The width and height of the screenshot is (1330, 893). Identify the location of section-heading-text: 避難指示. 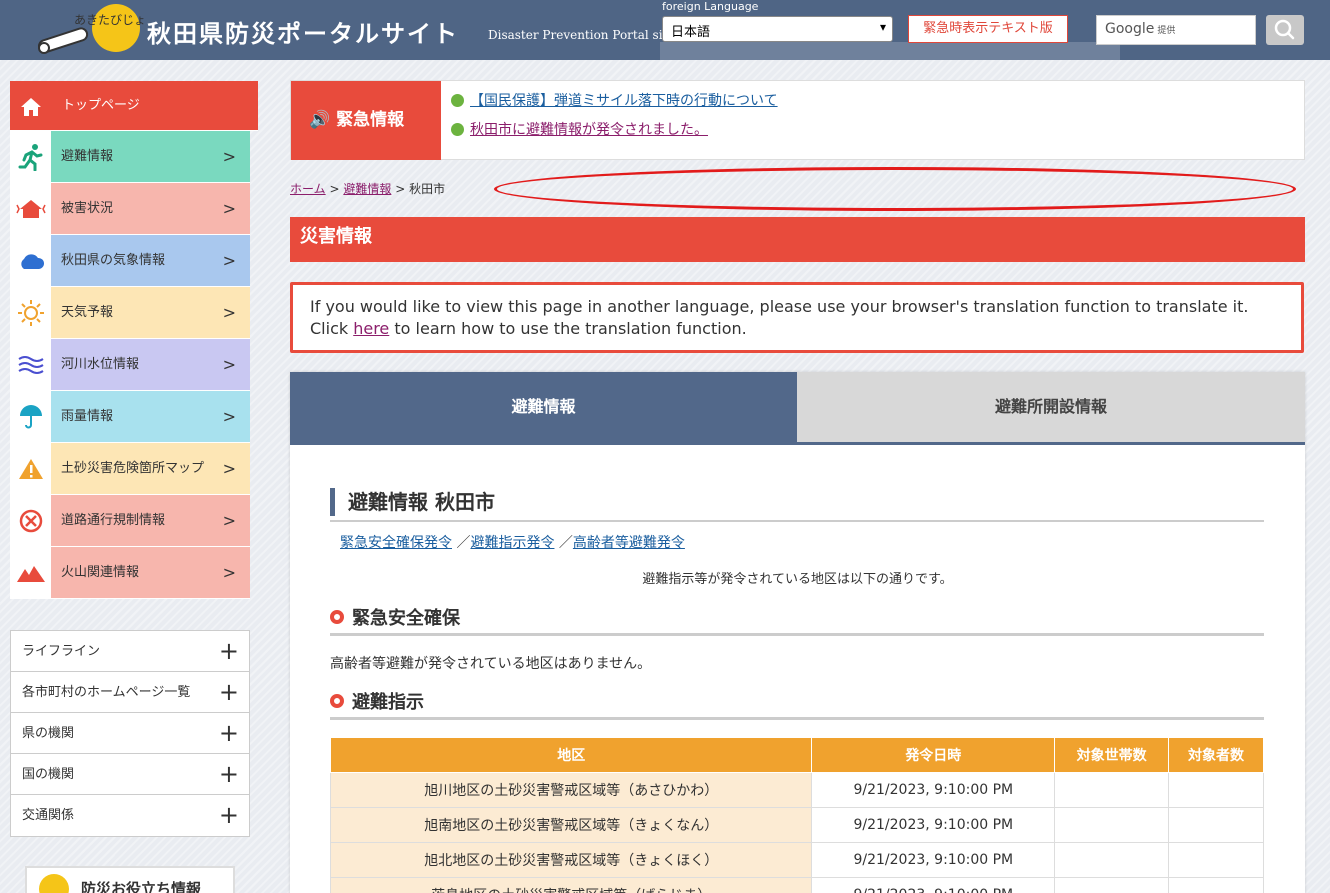
(388, 702).